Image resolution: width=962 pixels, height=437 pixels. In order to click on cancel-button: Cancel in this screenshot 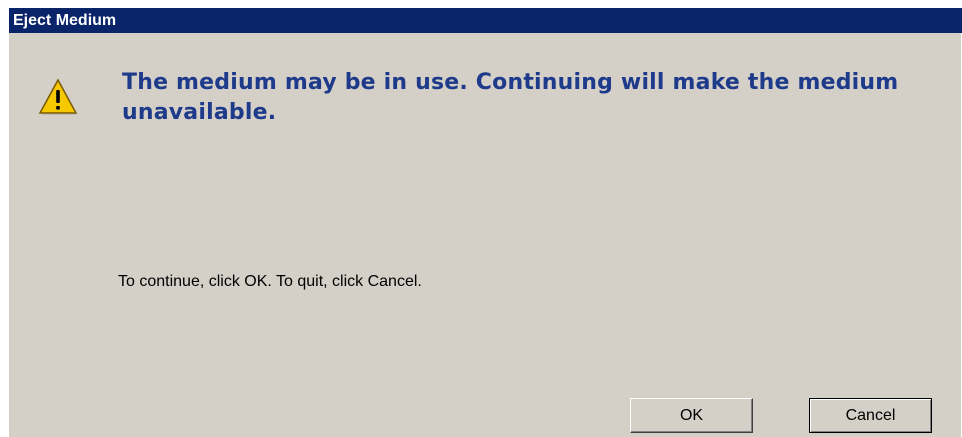, I will do `click(870, 415)`.